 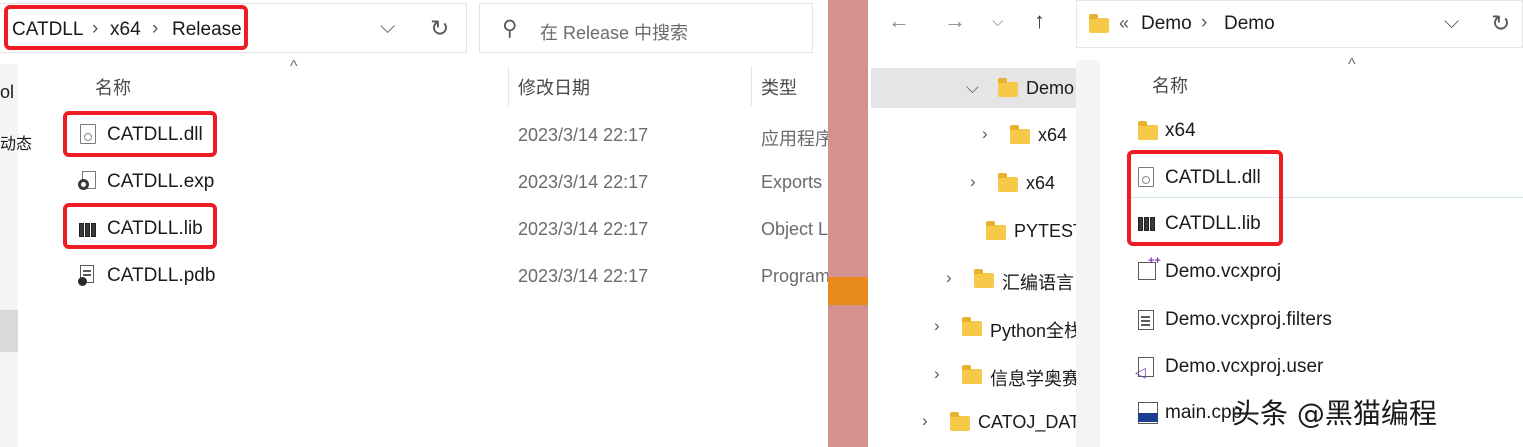 What do you see at coordinates (161, 275) in the screenshot?
I see `file-name: CATDLL.pdb` at bounding box center [161, 275].